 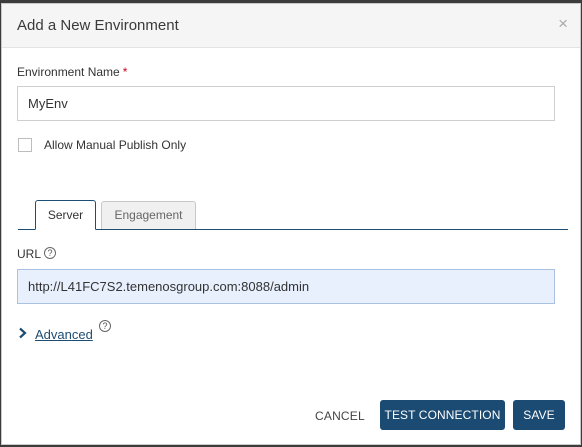 What do you see at coordinates (68, 72) in the screenshot?
I see `environment-name-label-text: Environment Name` at bounding box center [68, 72].